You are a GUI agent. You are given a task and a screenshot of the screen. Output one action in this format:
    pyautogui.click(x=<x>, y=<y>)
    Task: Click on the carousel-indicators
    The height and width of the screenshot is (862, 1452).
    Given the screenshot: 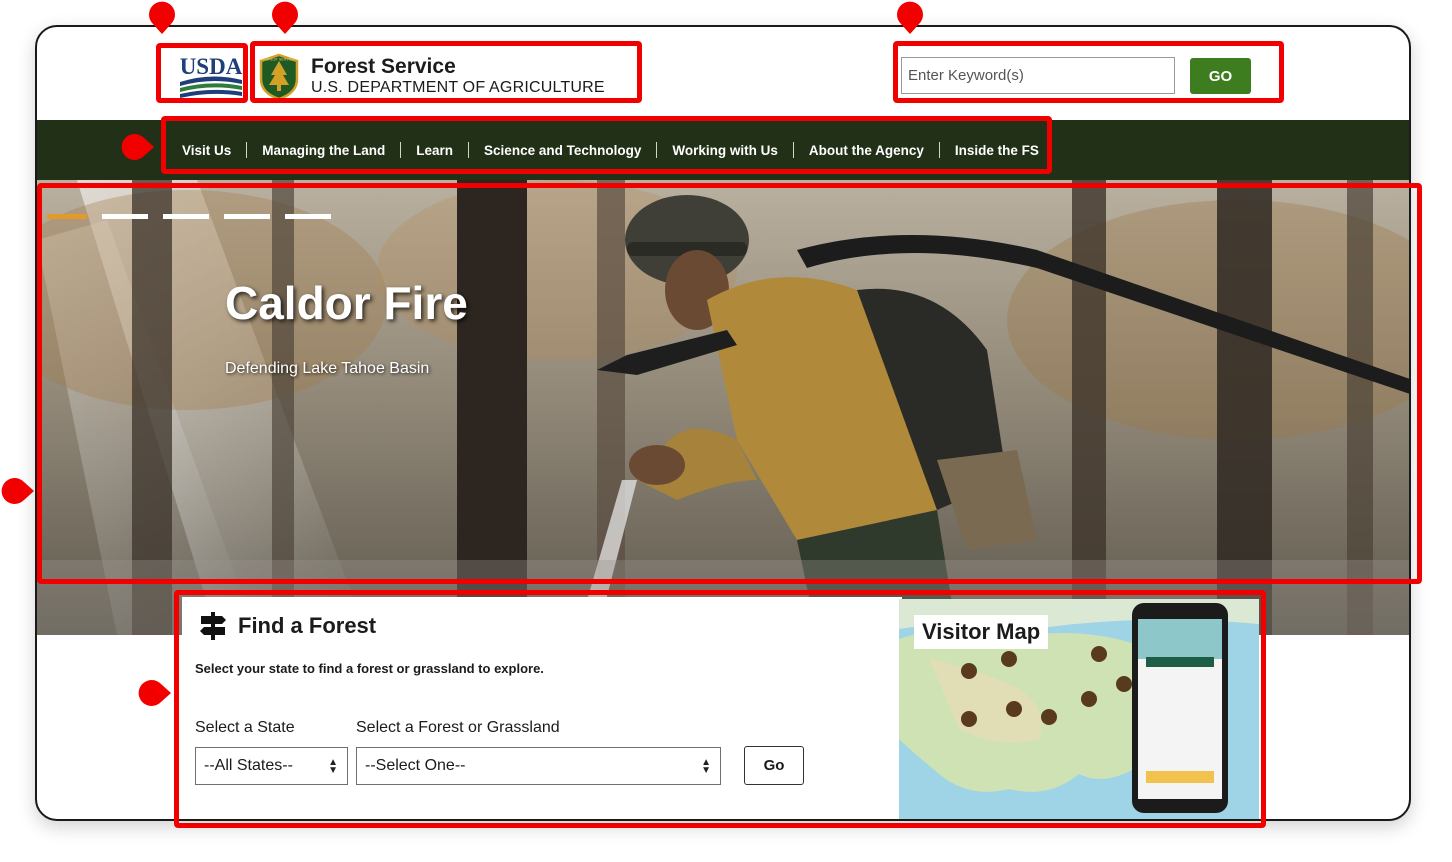 What is the action you would take?
    pyautogui.click(x=189, y=216)
    